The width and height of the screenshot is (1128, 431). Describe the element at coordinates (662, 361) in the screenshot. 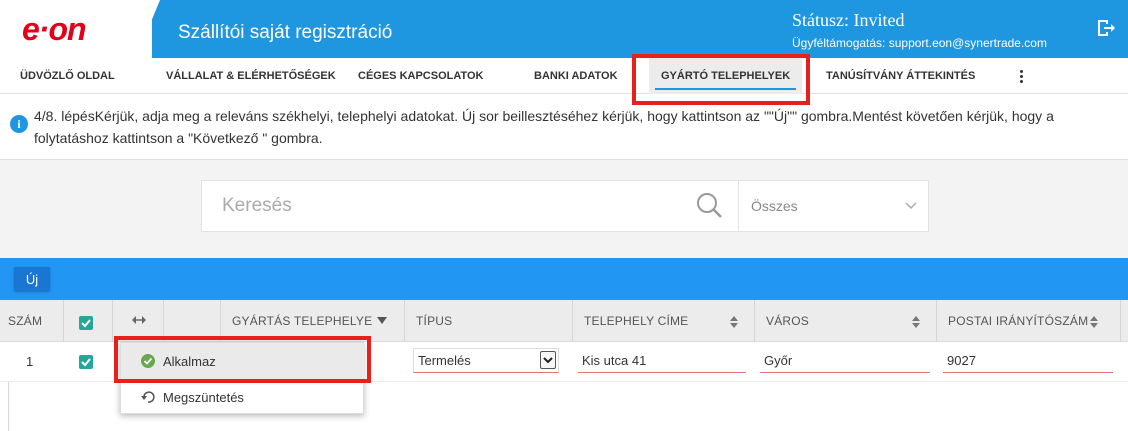

I see `address-field` at that location.